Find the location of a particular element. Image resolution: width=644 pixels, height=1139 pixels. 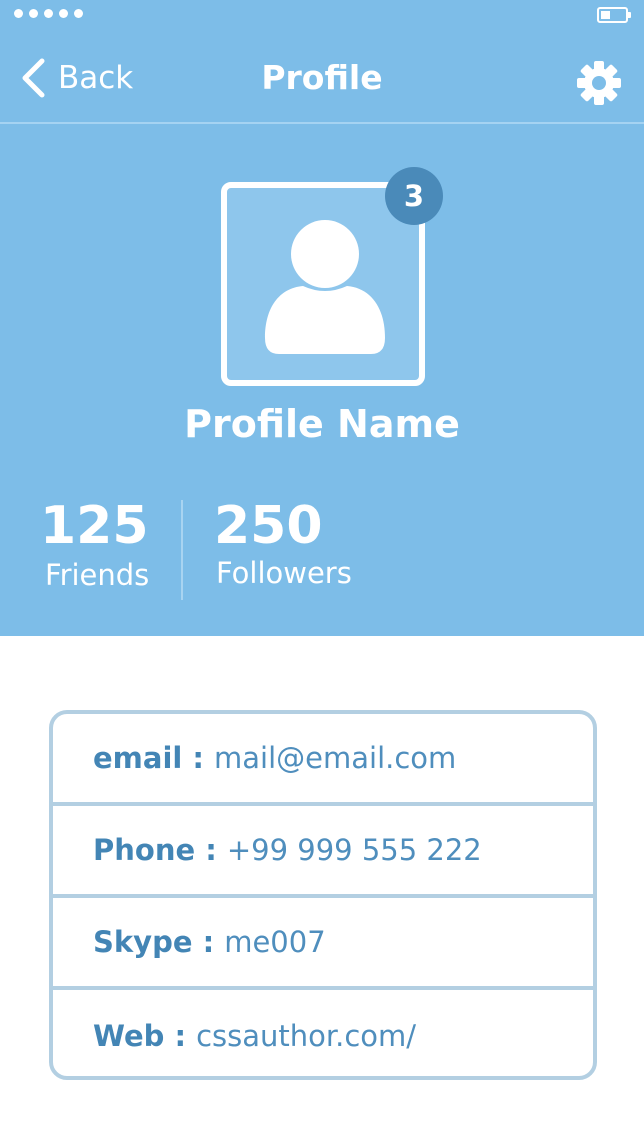

stats-divider is located at coordinates (182, 550).